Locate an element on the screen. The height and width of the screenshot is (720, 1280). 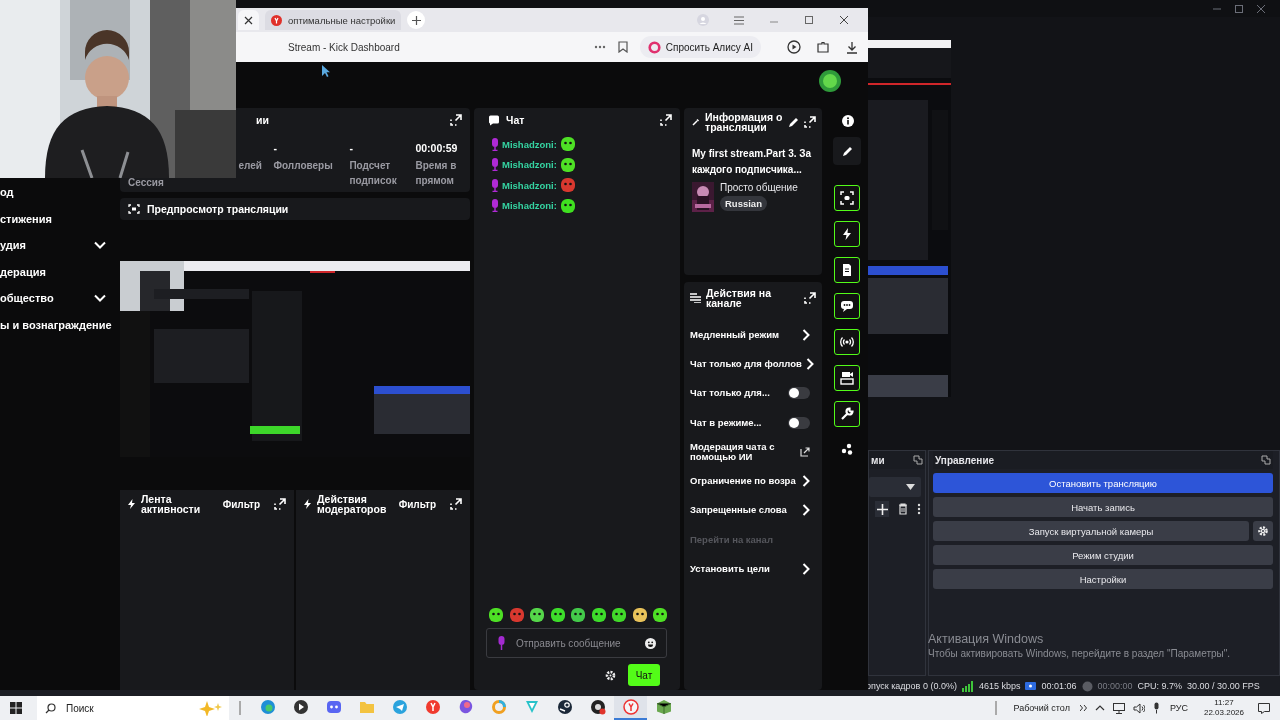
add-button is located at coordinates (882, 509).